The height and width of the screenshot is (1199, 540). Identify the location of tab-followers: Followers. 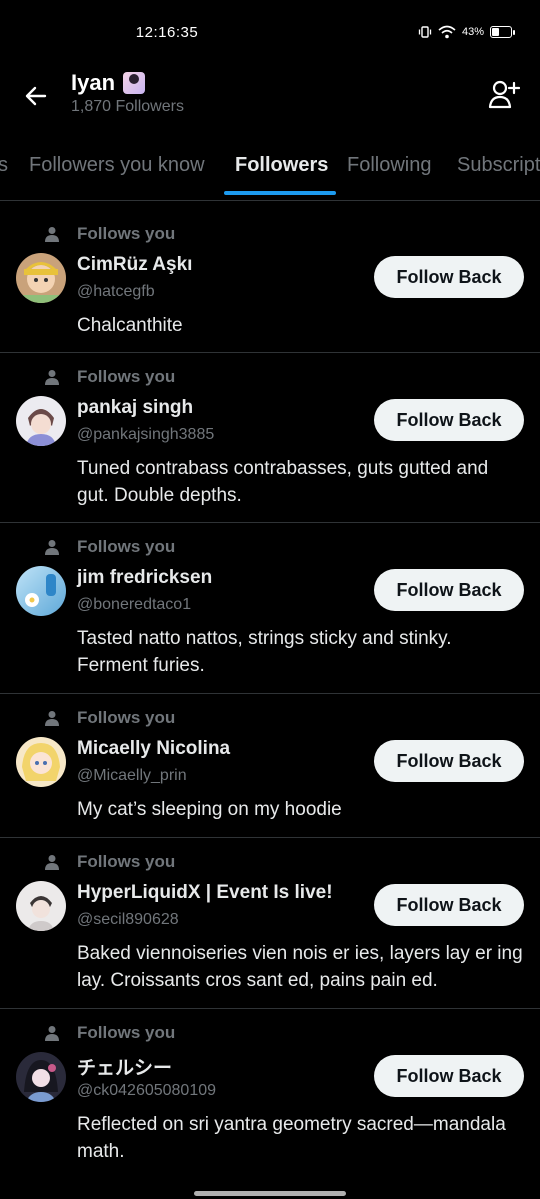
(281, 165).